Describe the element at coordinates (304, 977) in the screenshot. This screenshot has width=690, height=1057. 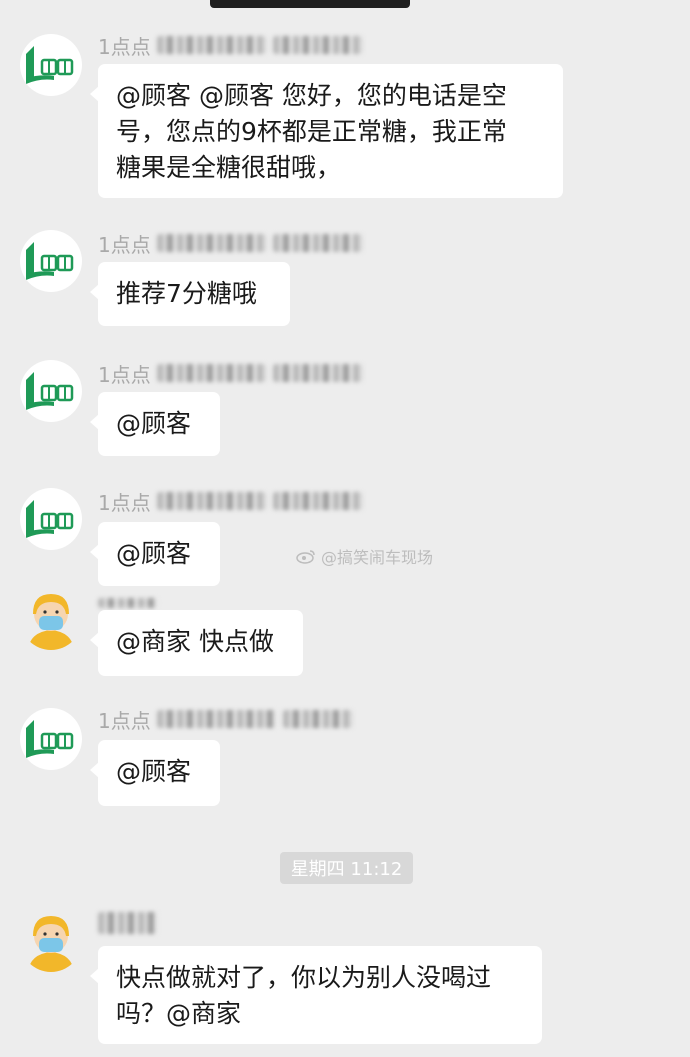
I see `message-line: 快点做就对了，你以为别人没喝过` at that location.